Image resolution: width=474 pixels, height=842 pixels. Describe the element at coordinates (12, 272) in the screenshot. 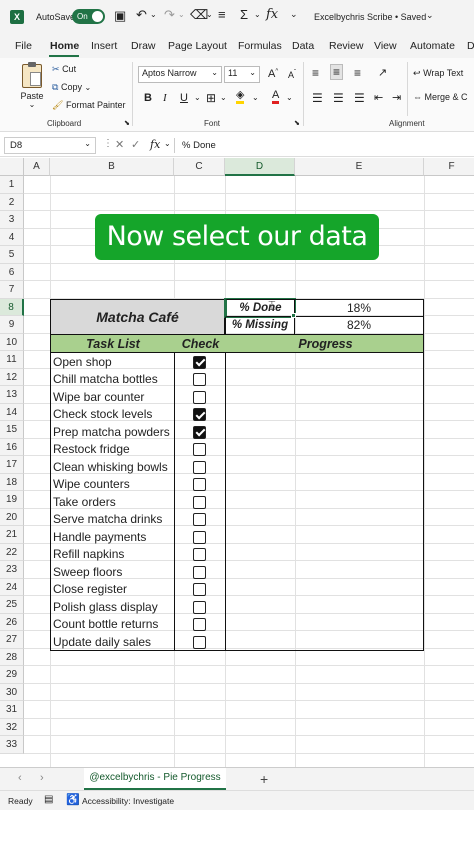

I see `row-header-6: 6` at that location.